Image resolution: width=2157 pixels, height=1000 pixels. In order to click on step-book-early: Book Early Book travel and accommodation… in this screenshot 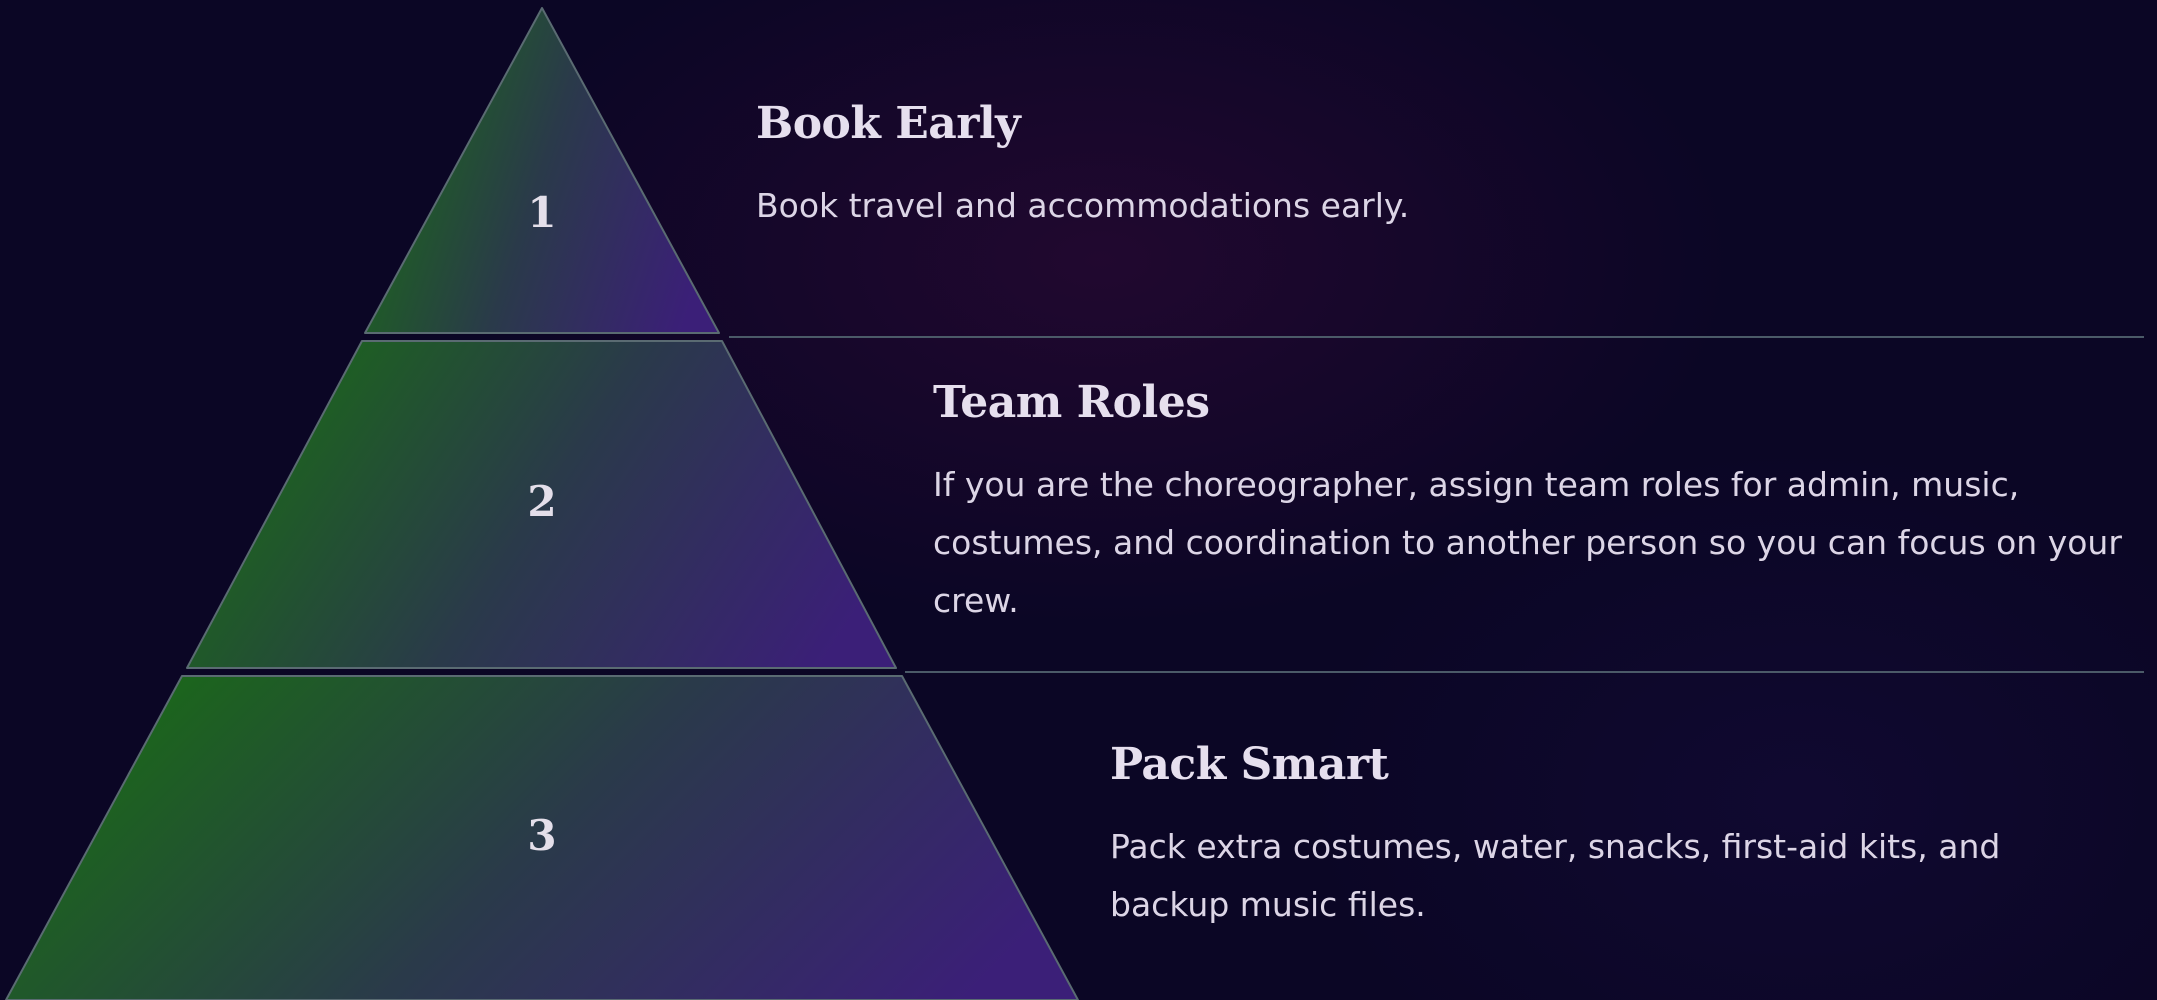, I will do `click(1431, 166)`.